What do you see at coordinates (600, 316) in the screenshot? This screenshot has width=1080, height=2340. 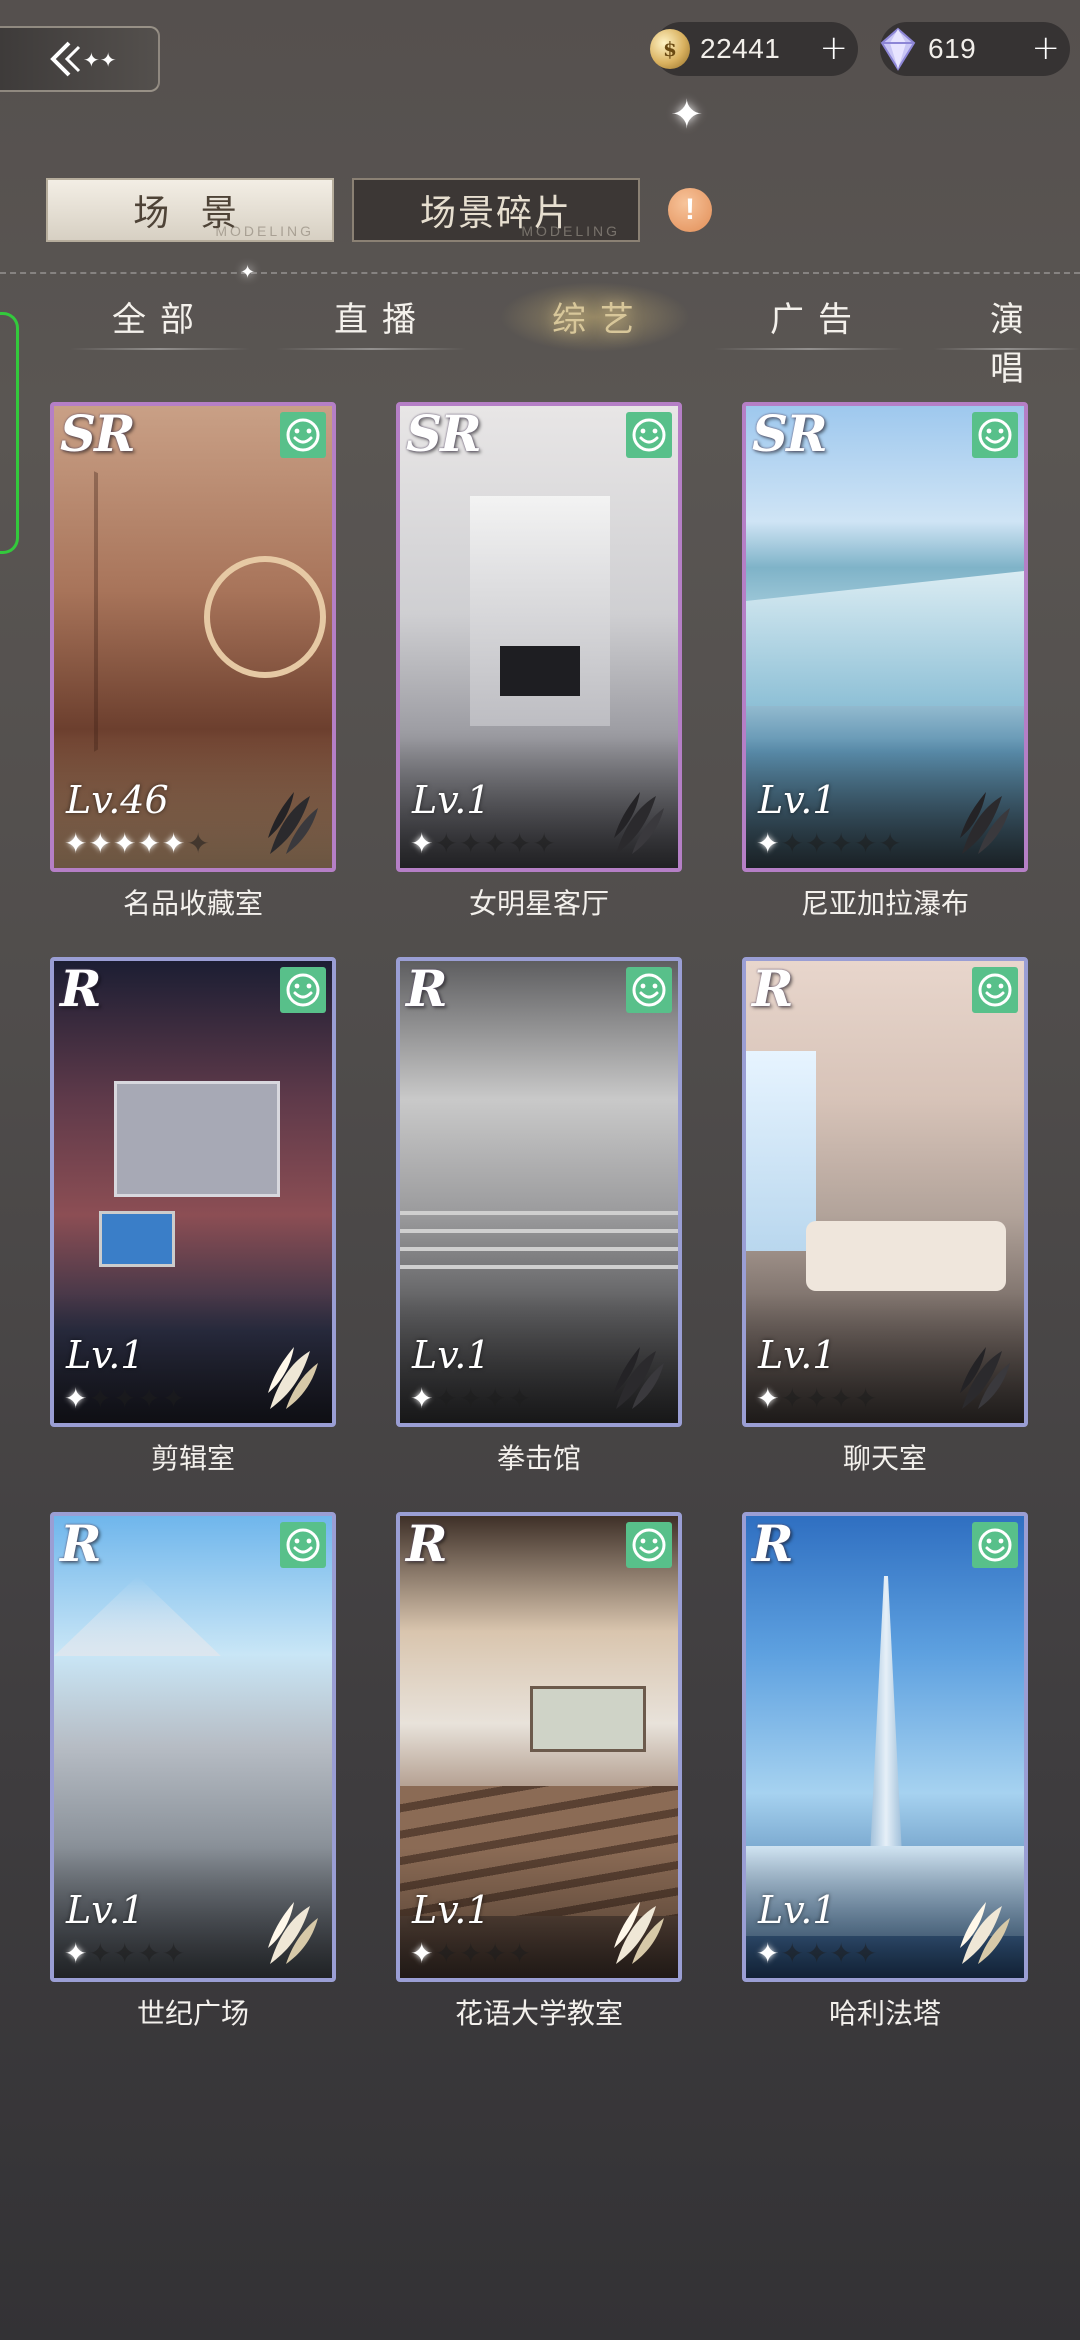 I see `category-variety: 综艺` at bounding box center [600, 316].